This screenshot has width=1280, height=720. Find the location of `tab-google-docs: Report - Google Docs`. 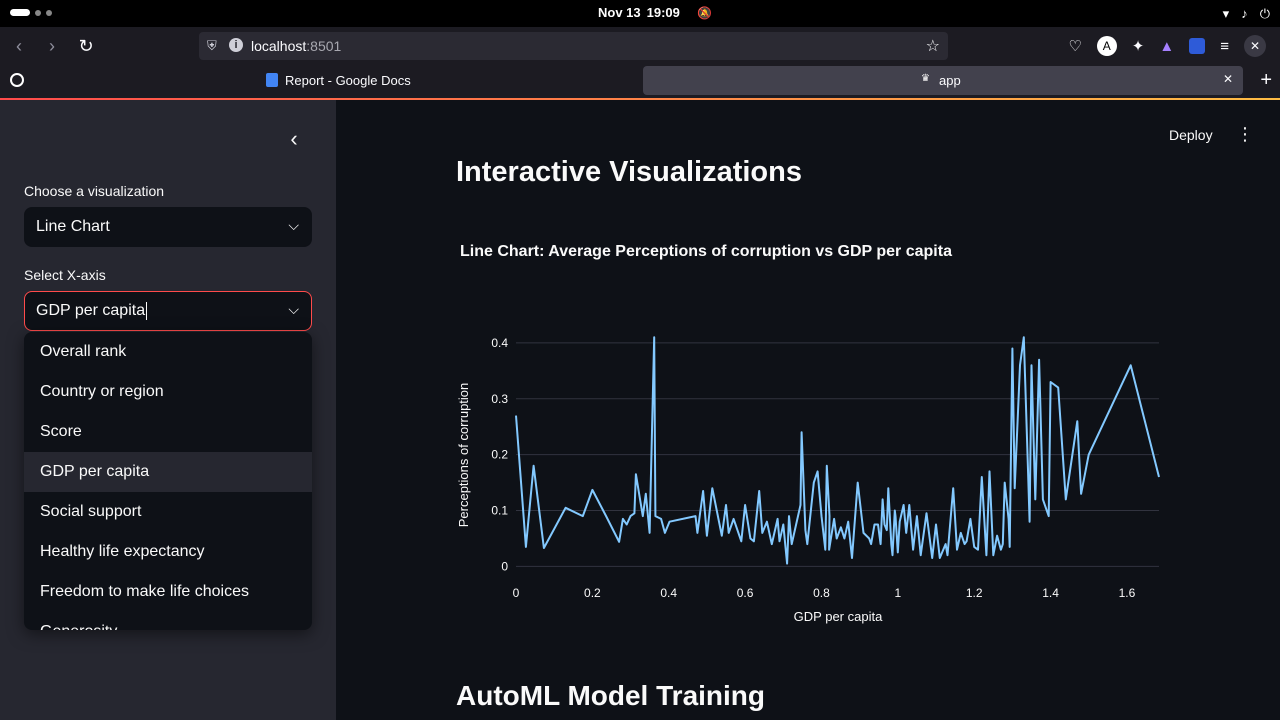

tab-google-docs: Report - Google Docs is located at coordinates (333, 80).